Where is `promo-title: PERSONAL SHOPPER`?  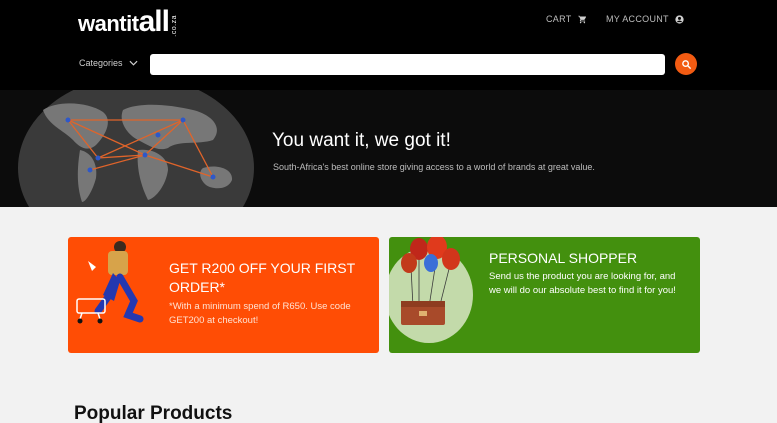
promo-title: PERSONAL SHOPPER is located at coordinates (563, 258).